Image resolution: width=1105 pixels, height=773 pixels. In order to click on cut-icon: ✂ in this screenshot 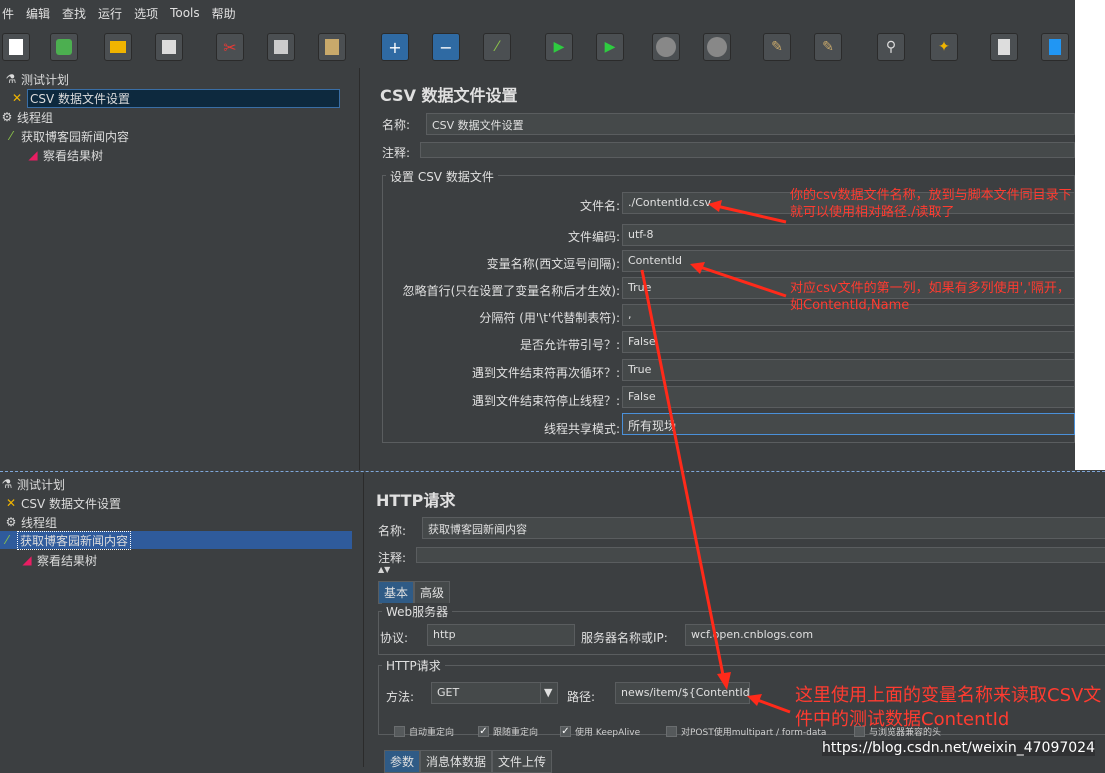, I will do `click(230, 47)`.